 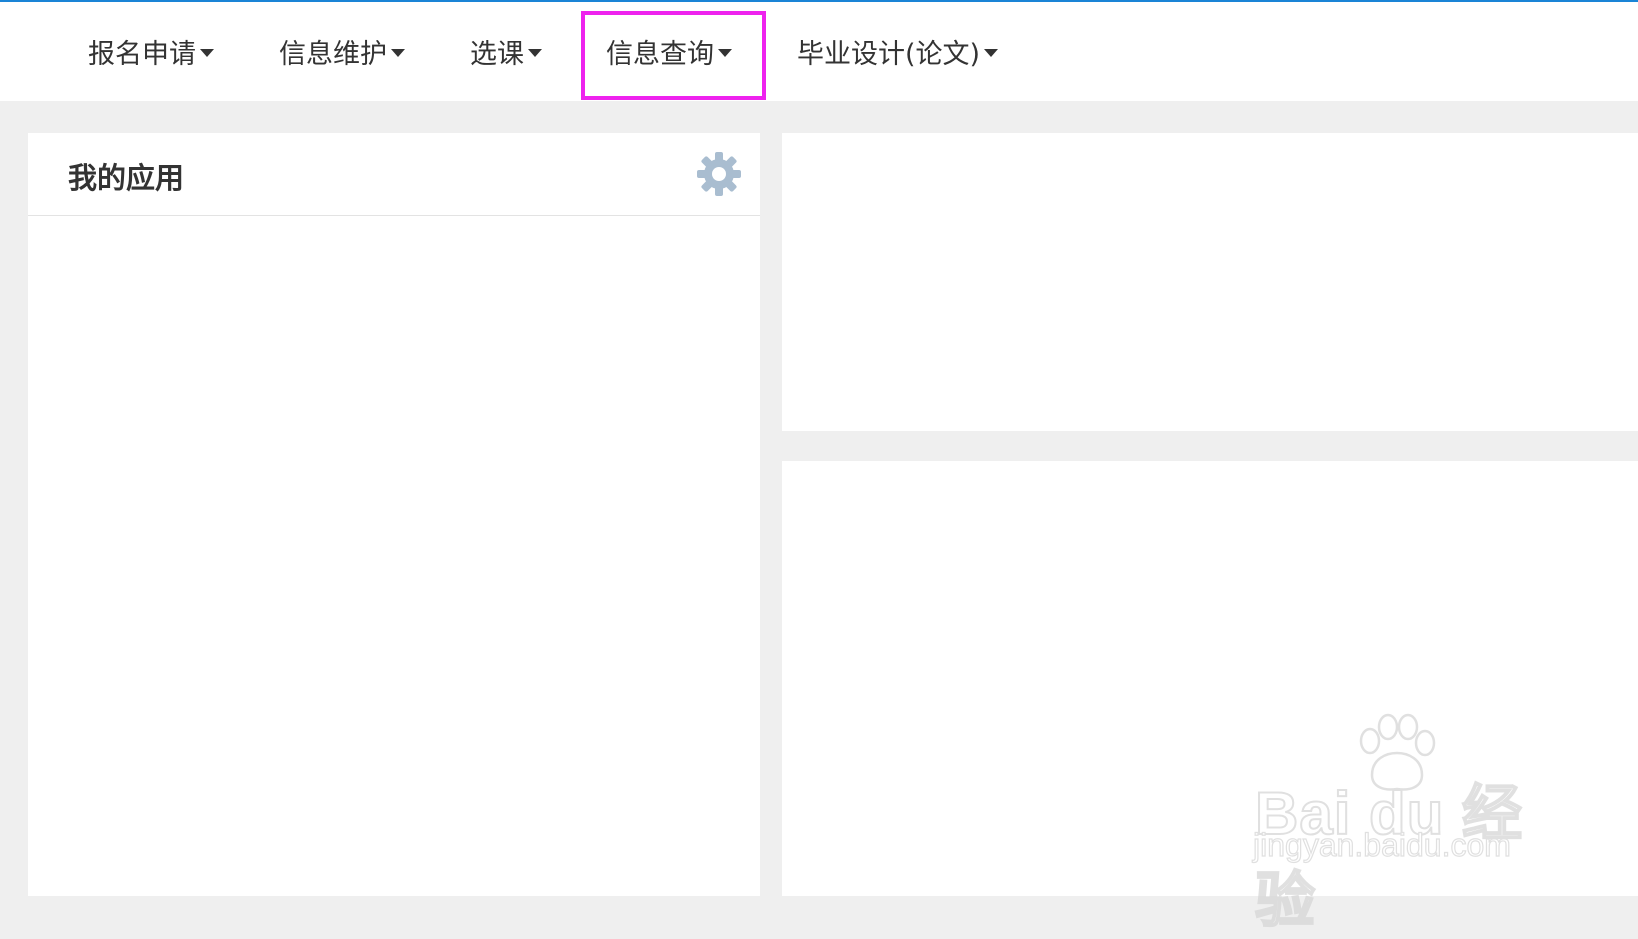 What do you see at coordinates (1400, 820) in the screenshot?
I see `baidu-jingyan-watermark: Bai du 经验 jingyan.baidu.com` at bounding box center [1400, 820].